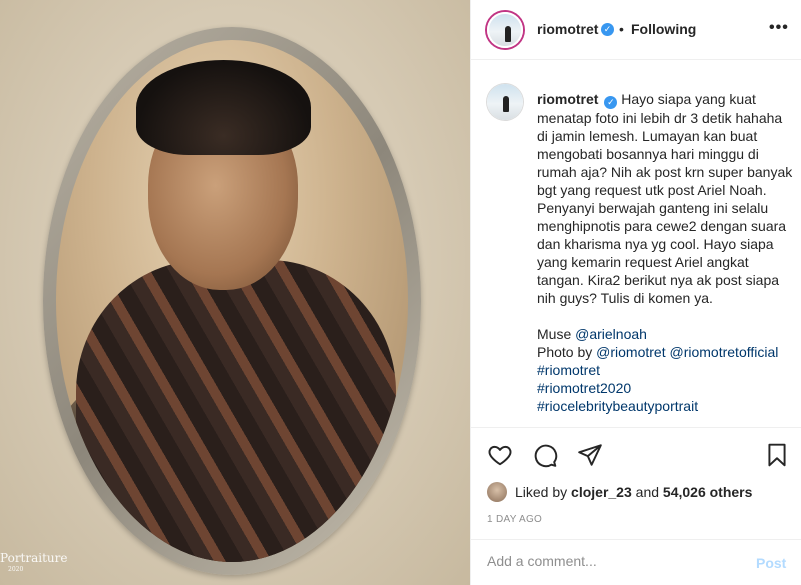 The image size is (801, 585). I want to click on photo-by-link-riomotret: @riomotret, so click(630, 352).